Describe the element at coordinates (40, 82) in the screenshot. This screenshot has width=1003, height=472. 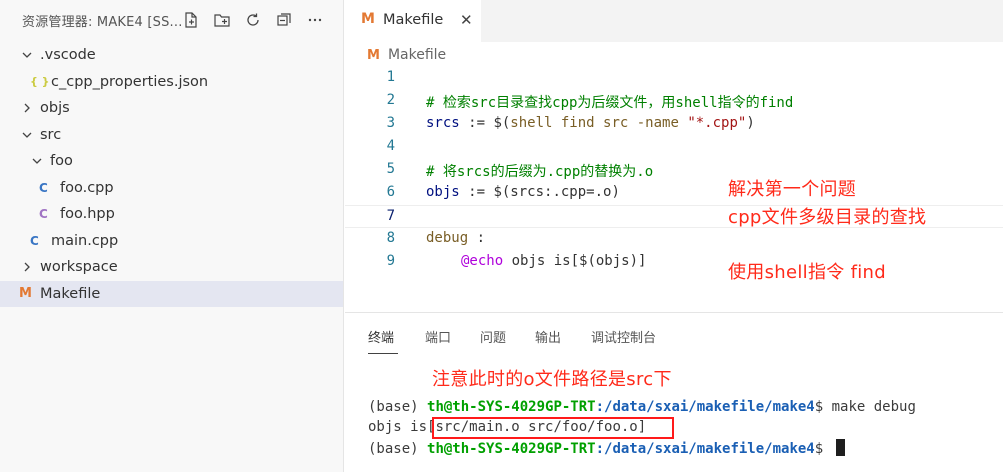
I see `json-file-icon: { }` at that location.